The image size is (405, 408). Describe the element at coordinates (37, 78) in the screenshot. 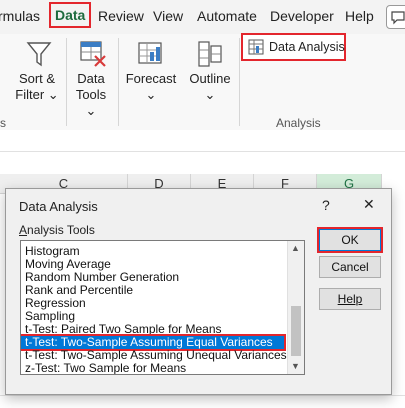

I see `sort-filter-label-1: Sort &` at that location.